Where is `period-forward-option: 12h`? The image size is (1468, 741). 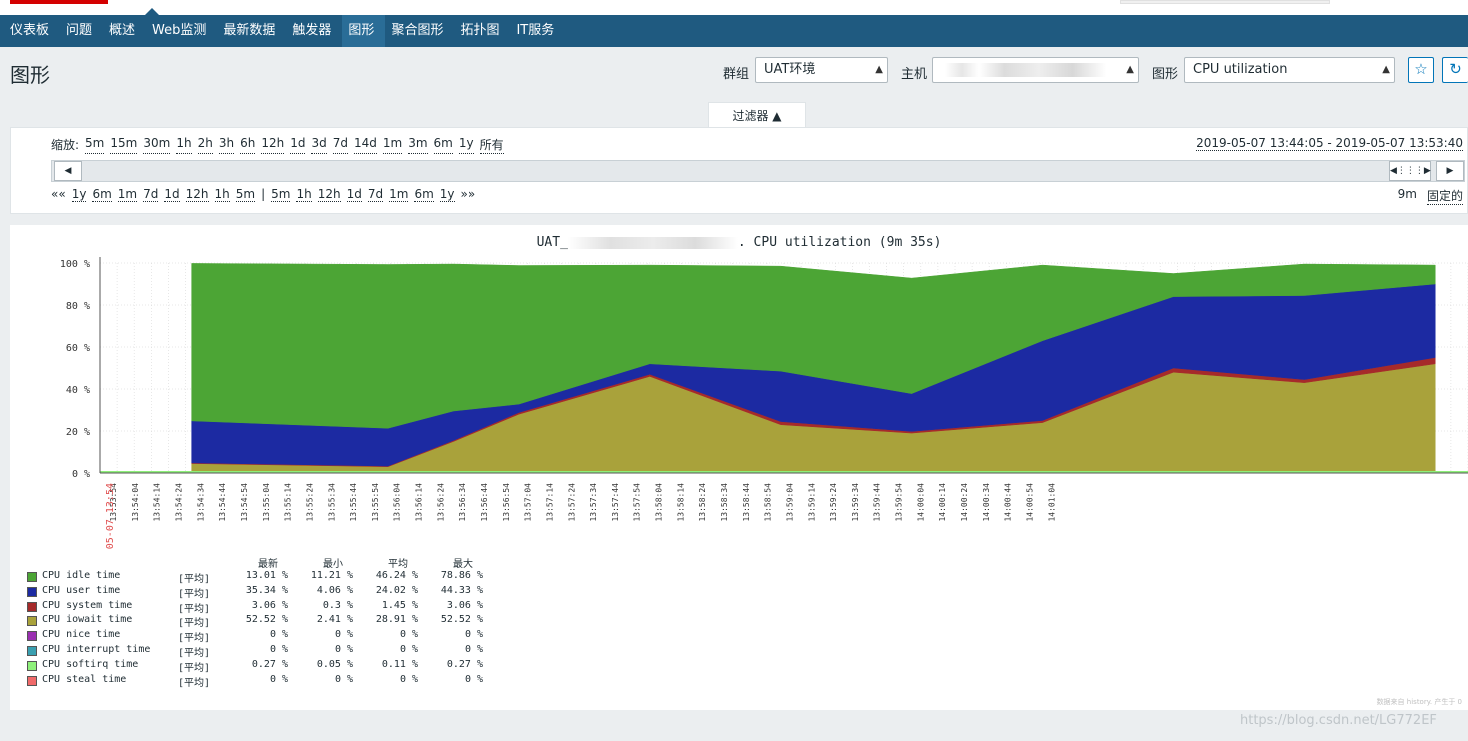
period-forward-option: 12h is located at coordinates (329, 194).